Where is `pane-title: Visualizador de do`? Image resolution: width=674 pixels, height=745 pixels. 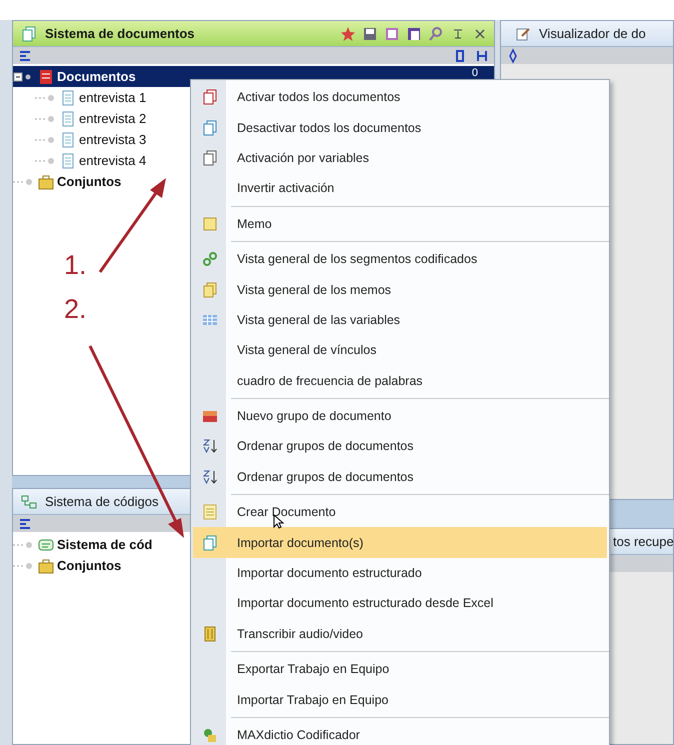
pane-title: Visualizador de do is located at coordinates (592, 33).